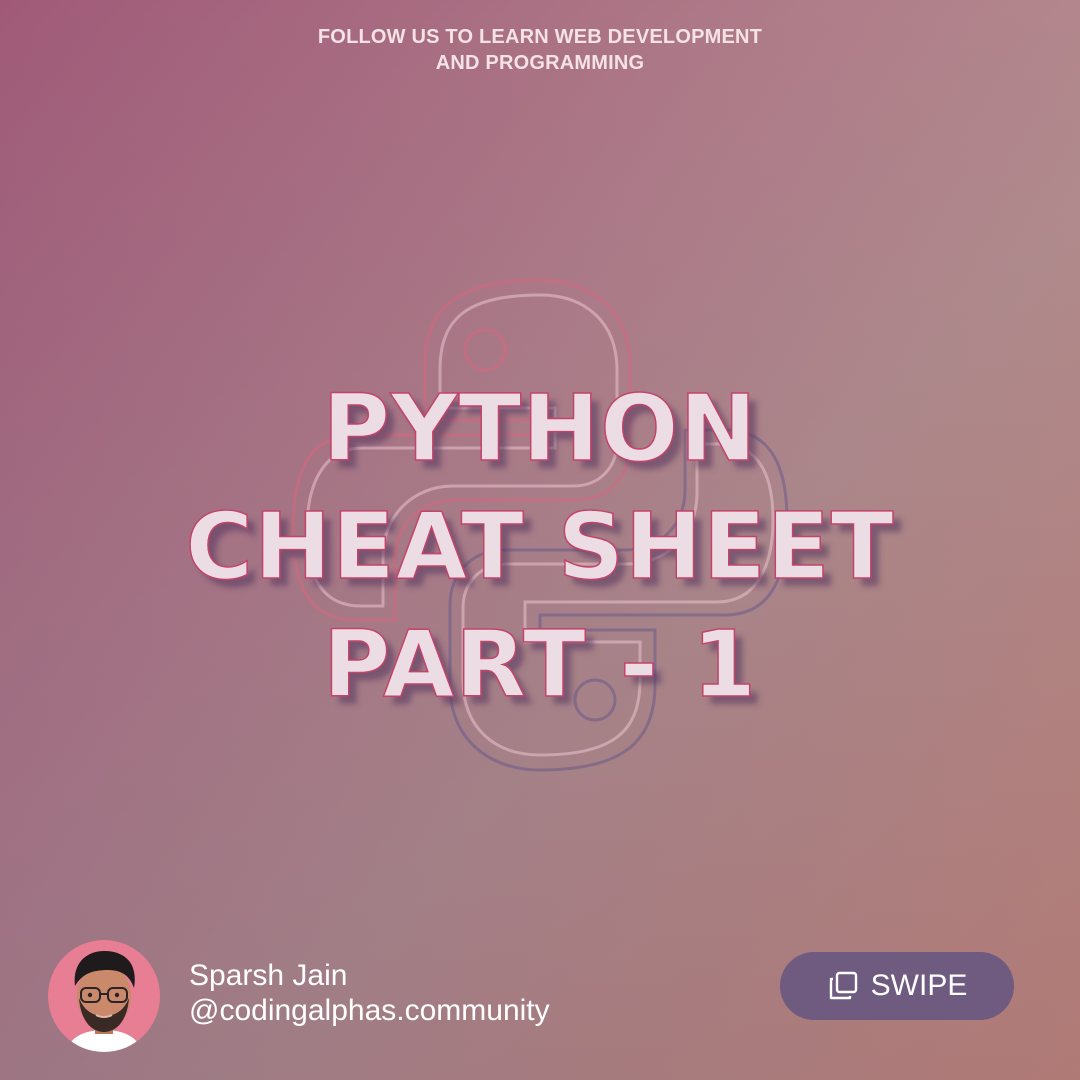 This screenshot has height=1080, width=1080. What do you see at coordinates (268, 975) in the screenshot?
I see `author-name: Sparsh Jain` at bounding box center [268, 975].